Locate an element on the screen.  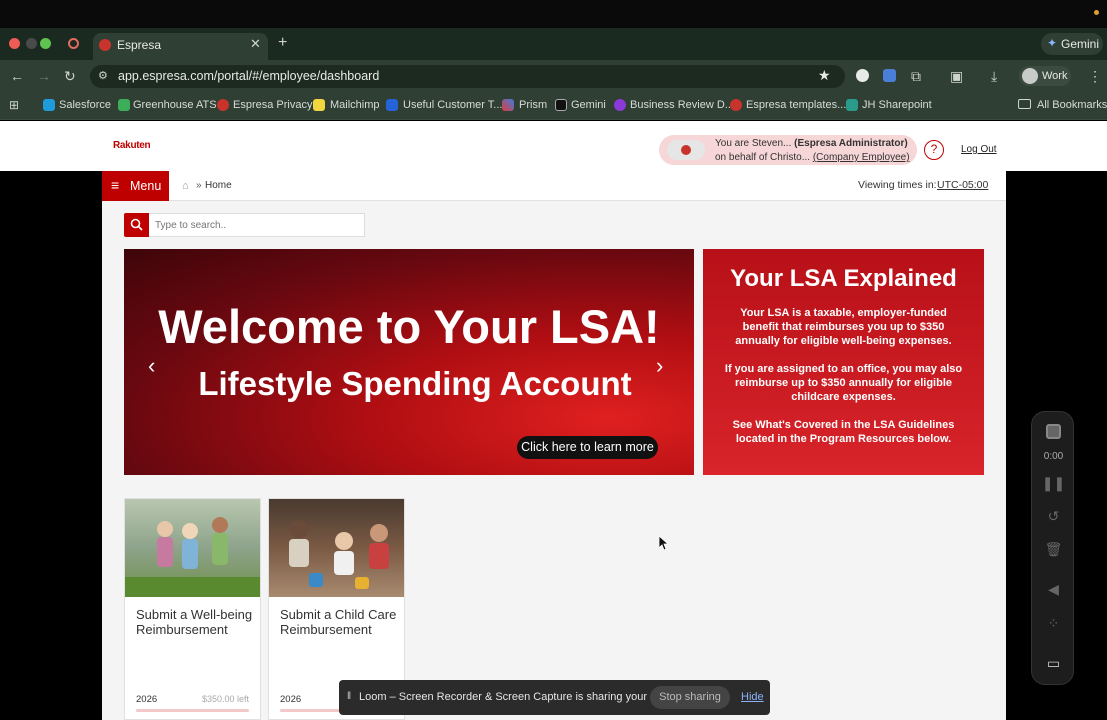
logout-link: Log Out is located at coordinates (979, 149).